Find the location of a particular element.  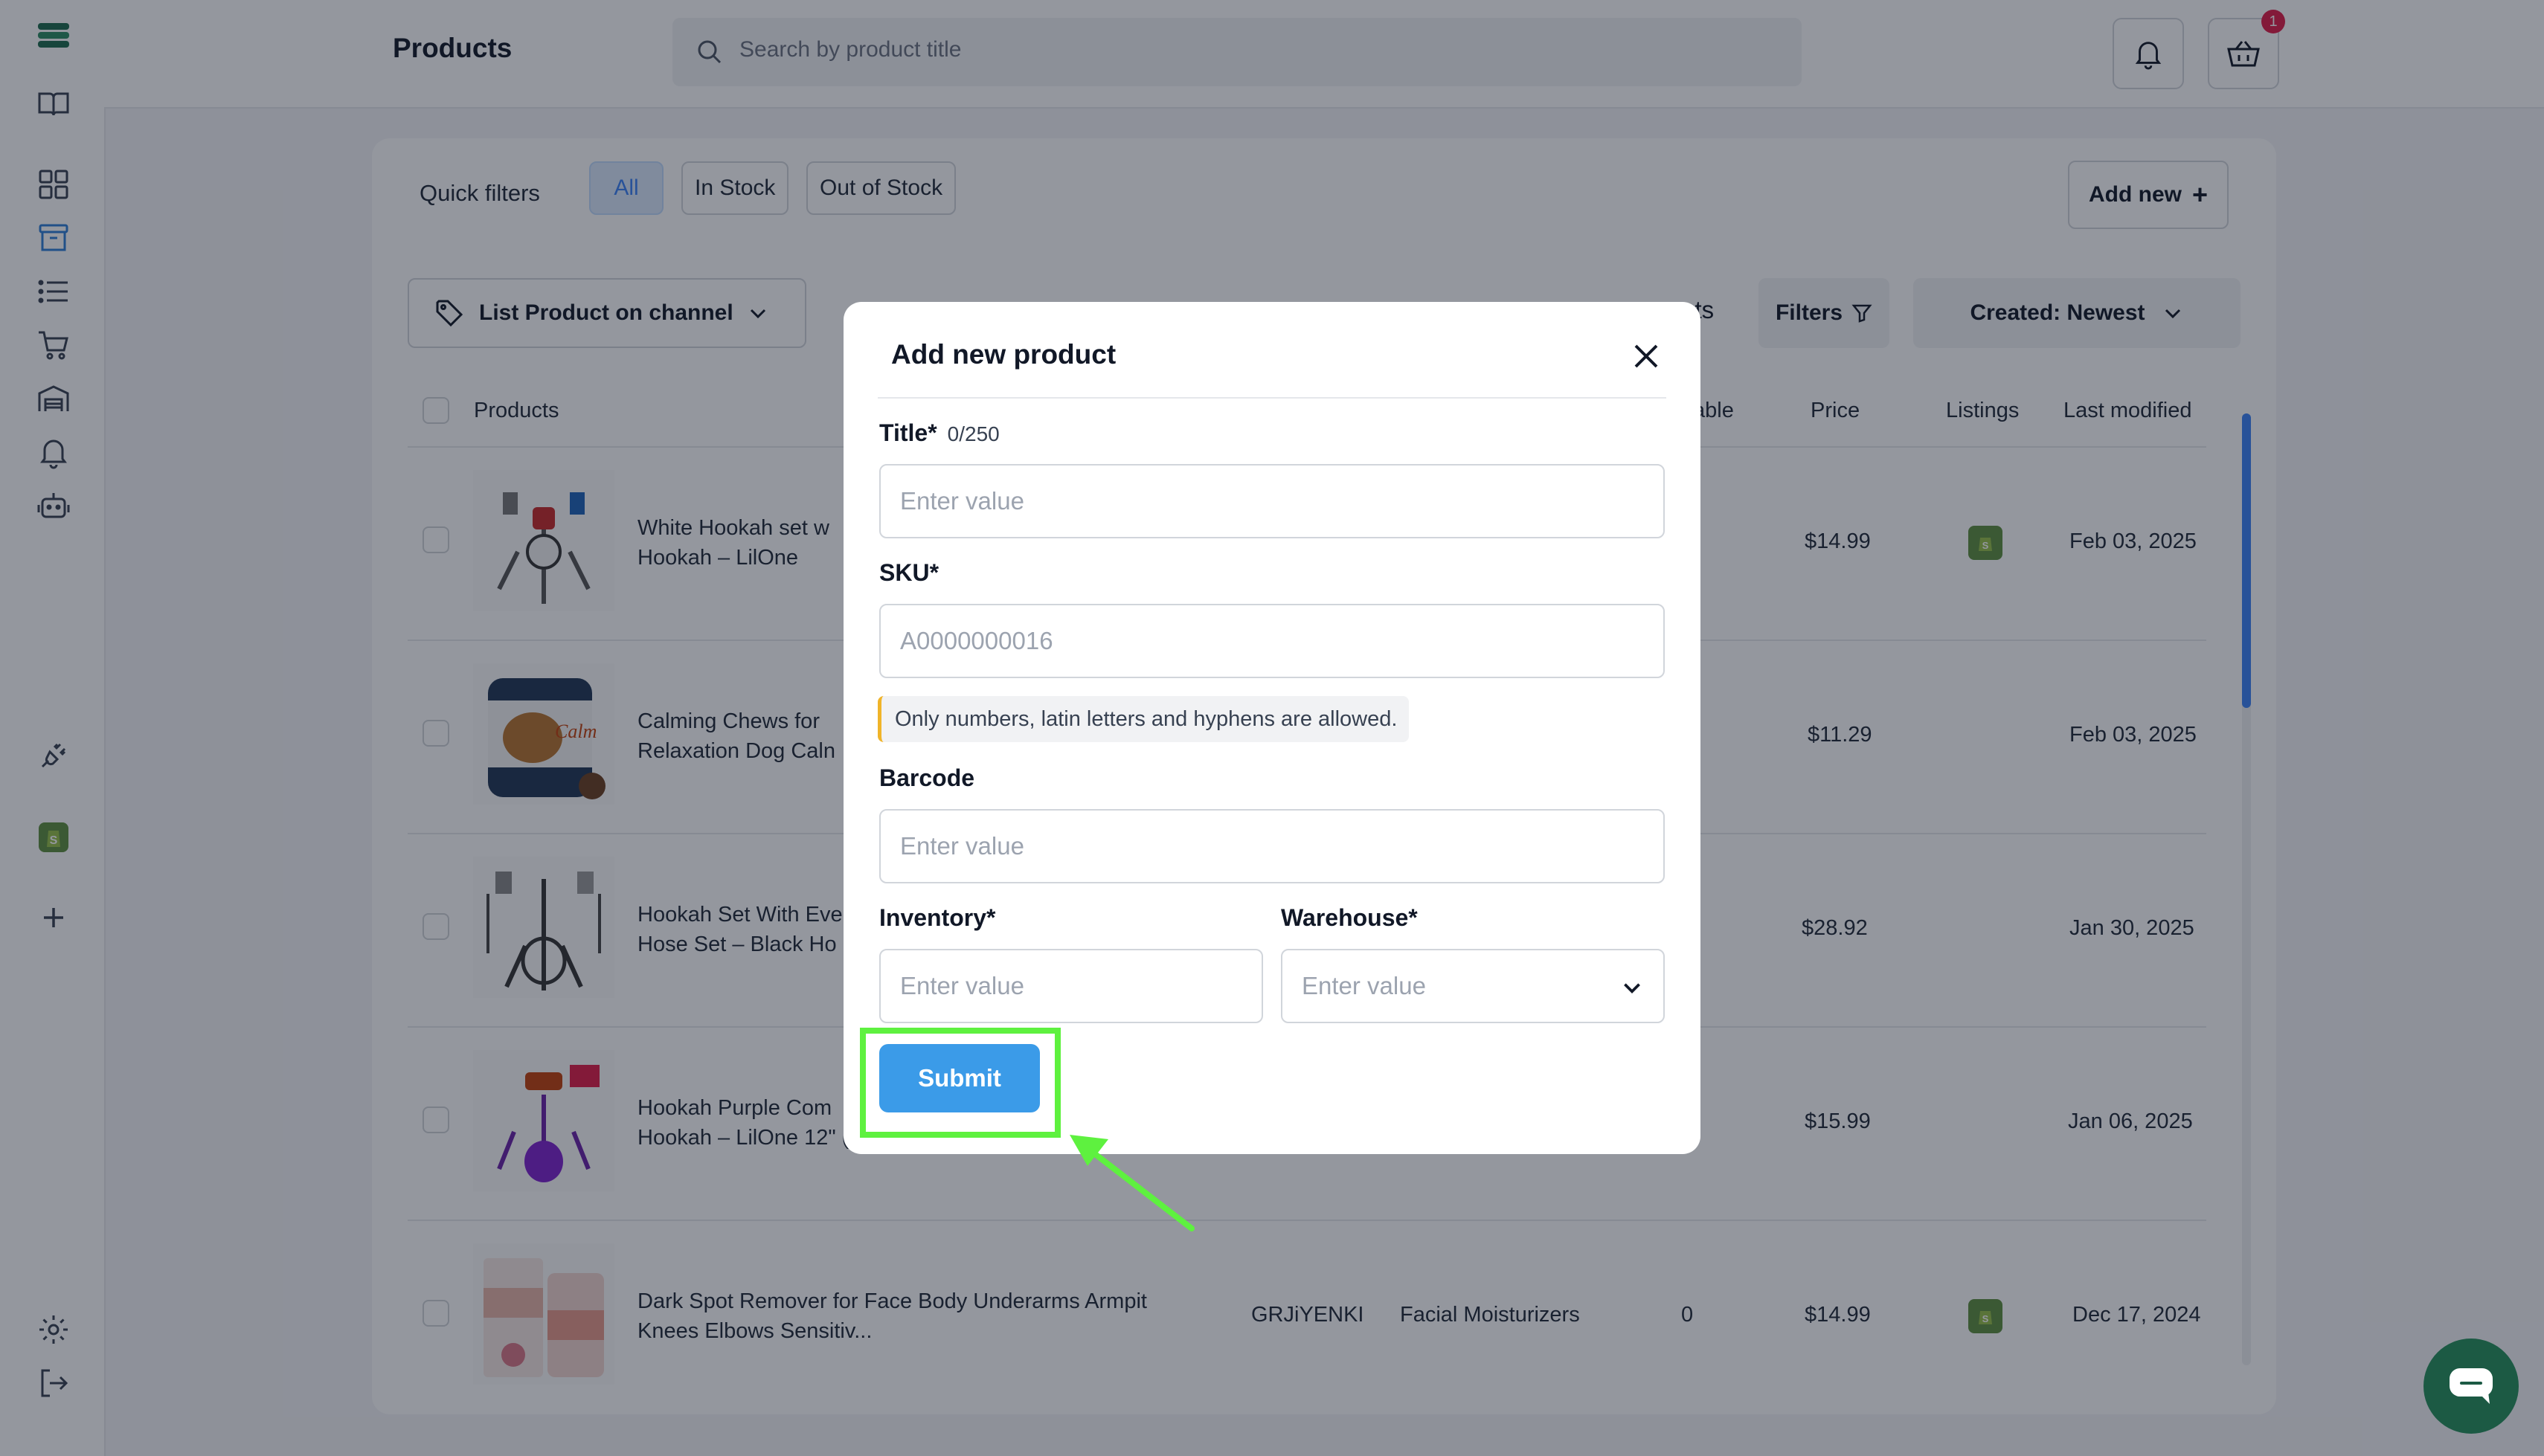

chevron-down-icon is located at coordinates (1632, 988).